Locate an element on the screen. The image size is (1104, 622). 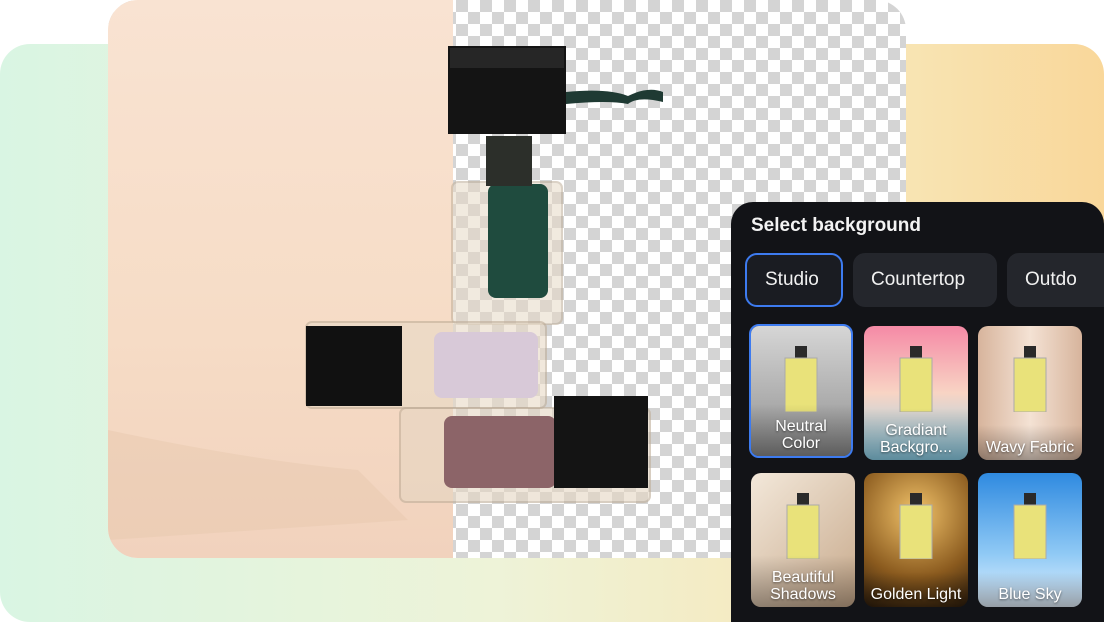
option-label: Neutral Color is located at coordinates (801, 430).